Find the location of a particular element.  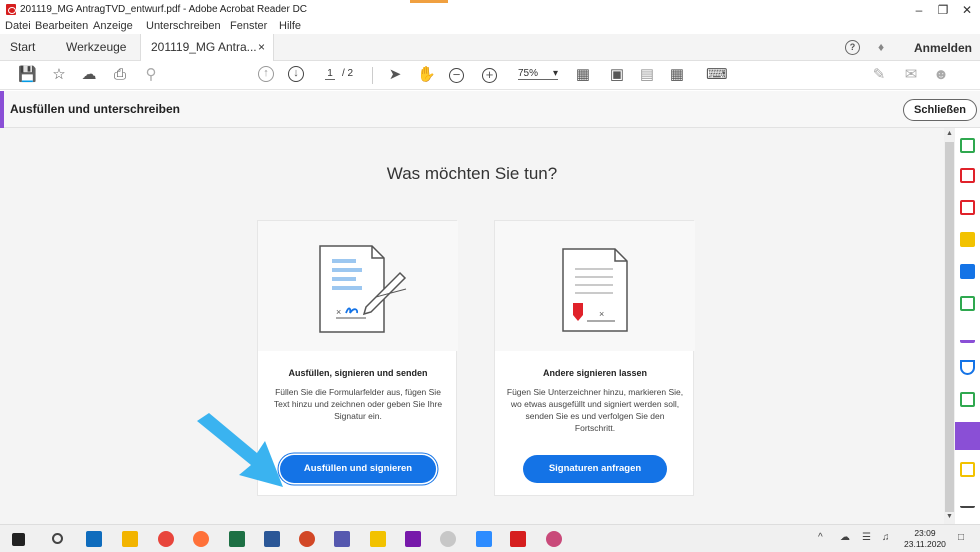

close-window-button: ✕ is located at coordinates (967, 10).